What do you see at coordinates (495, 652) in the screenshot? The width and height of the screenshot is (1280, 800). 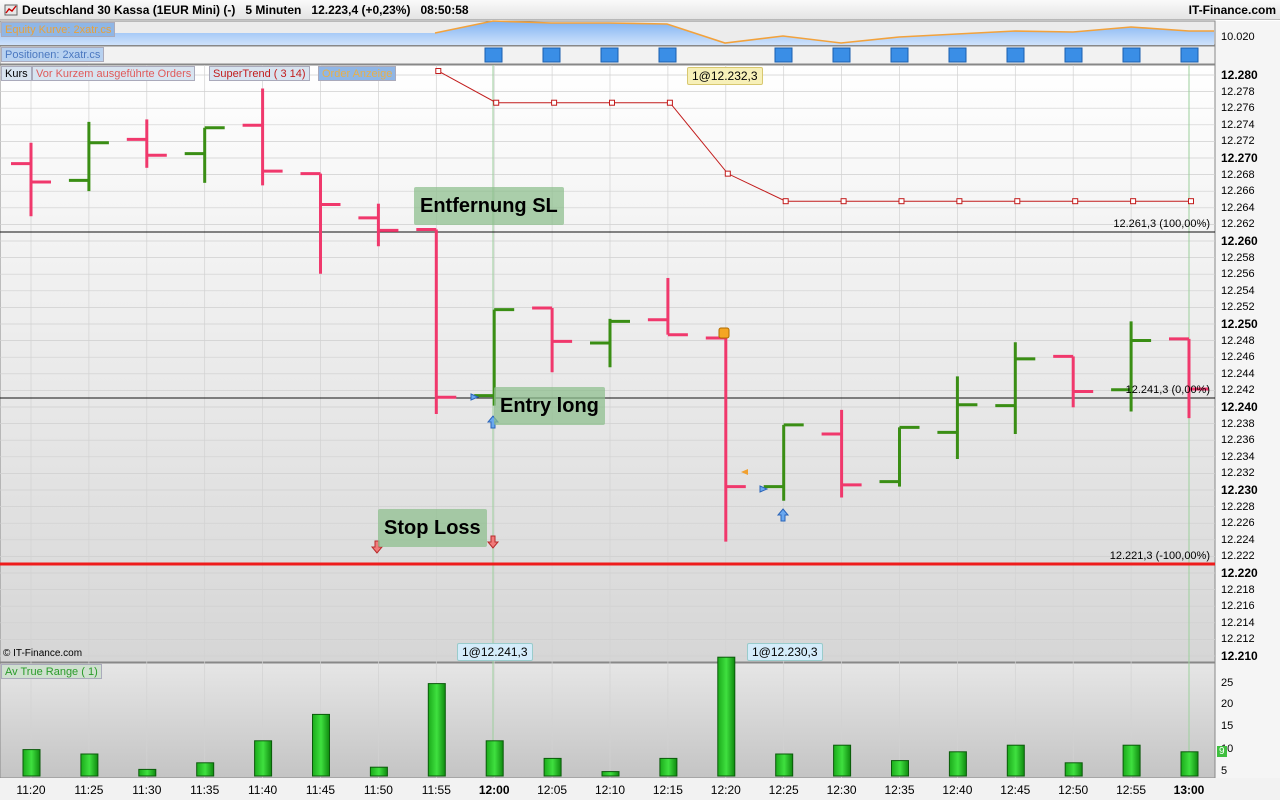 I see `order-chip-entry: 1@12.241,3` at bounding box center [495, 652].